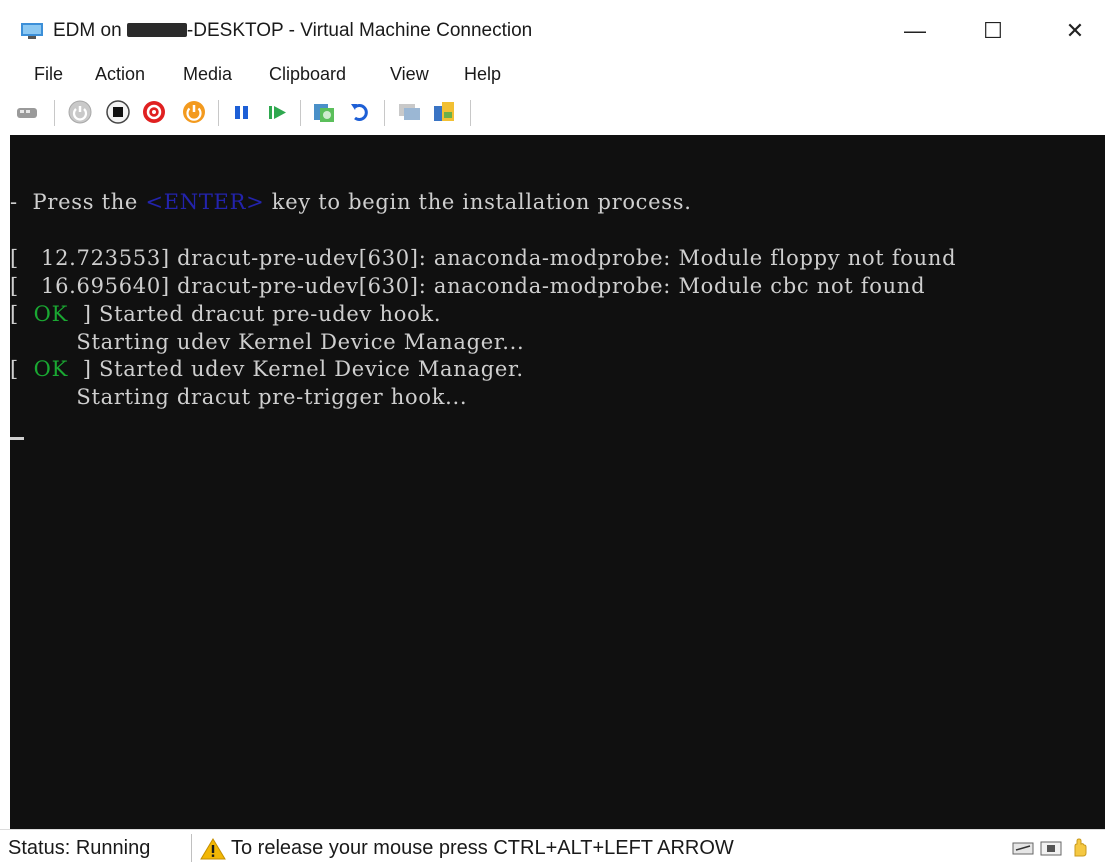 The height and width of the screenshot is (866, 1105). What do you see at coordinates (80, 112) in the screenshot?
I see `start-icon` at bounding box center [80, 112].